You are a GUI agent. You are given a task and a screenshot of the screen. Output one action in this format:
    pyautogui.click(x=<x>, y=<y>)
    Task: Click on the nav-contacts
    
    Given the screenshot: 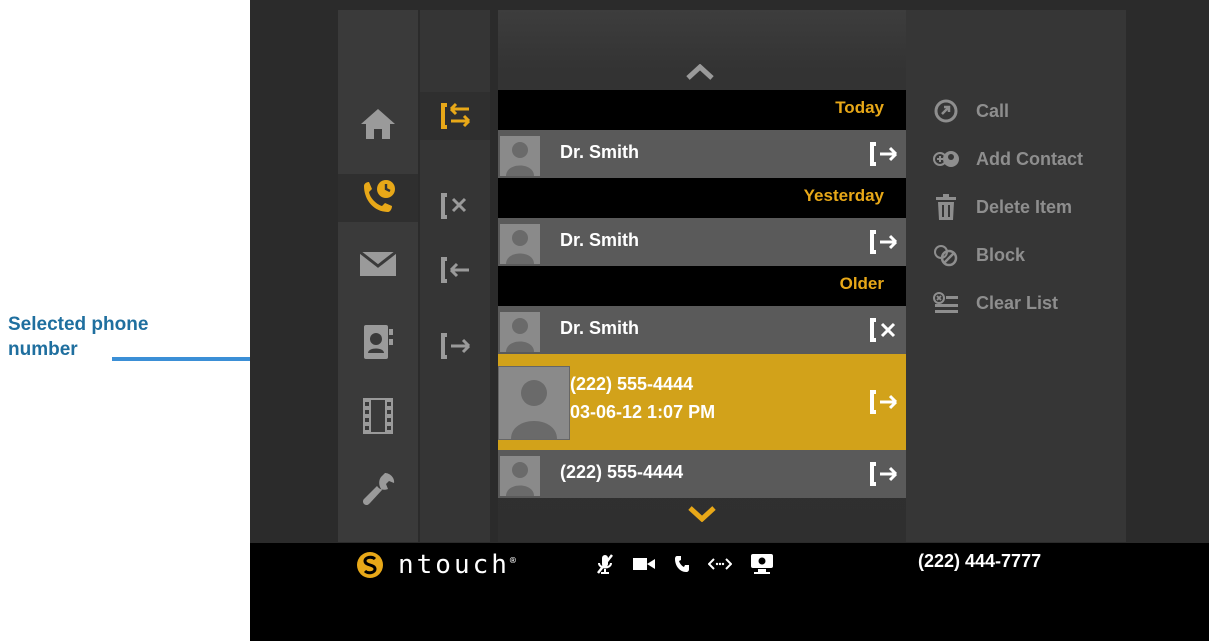 What is the action you would take?
    pyautogui.click(x=378, y=342)
    